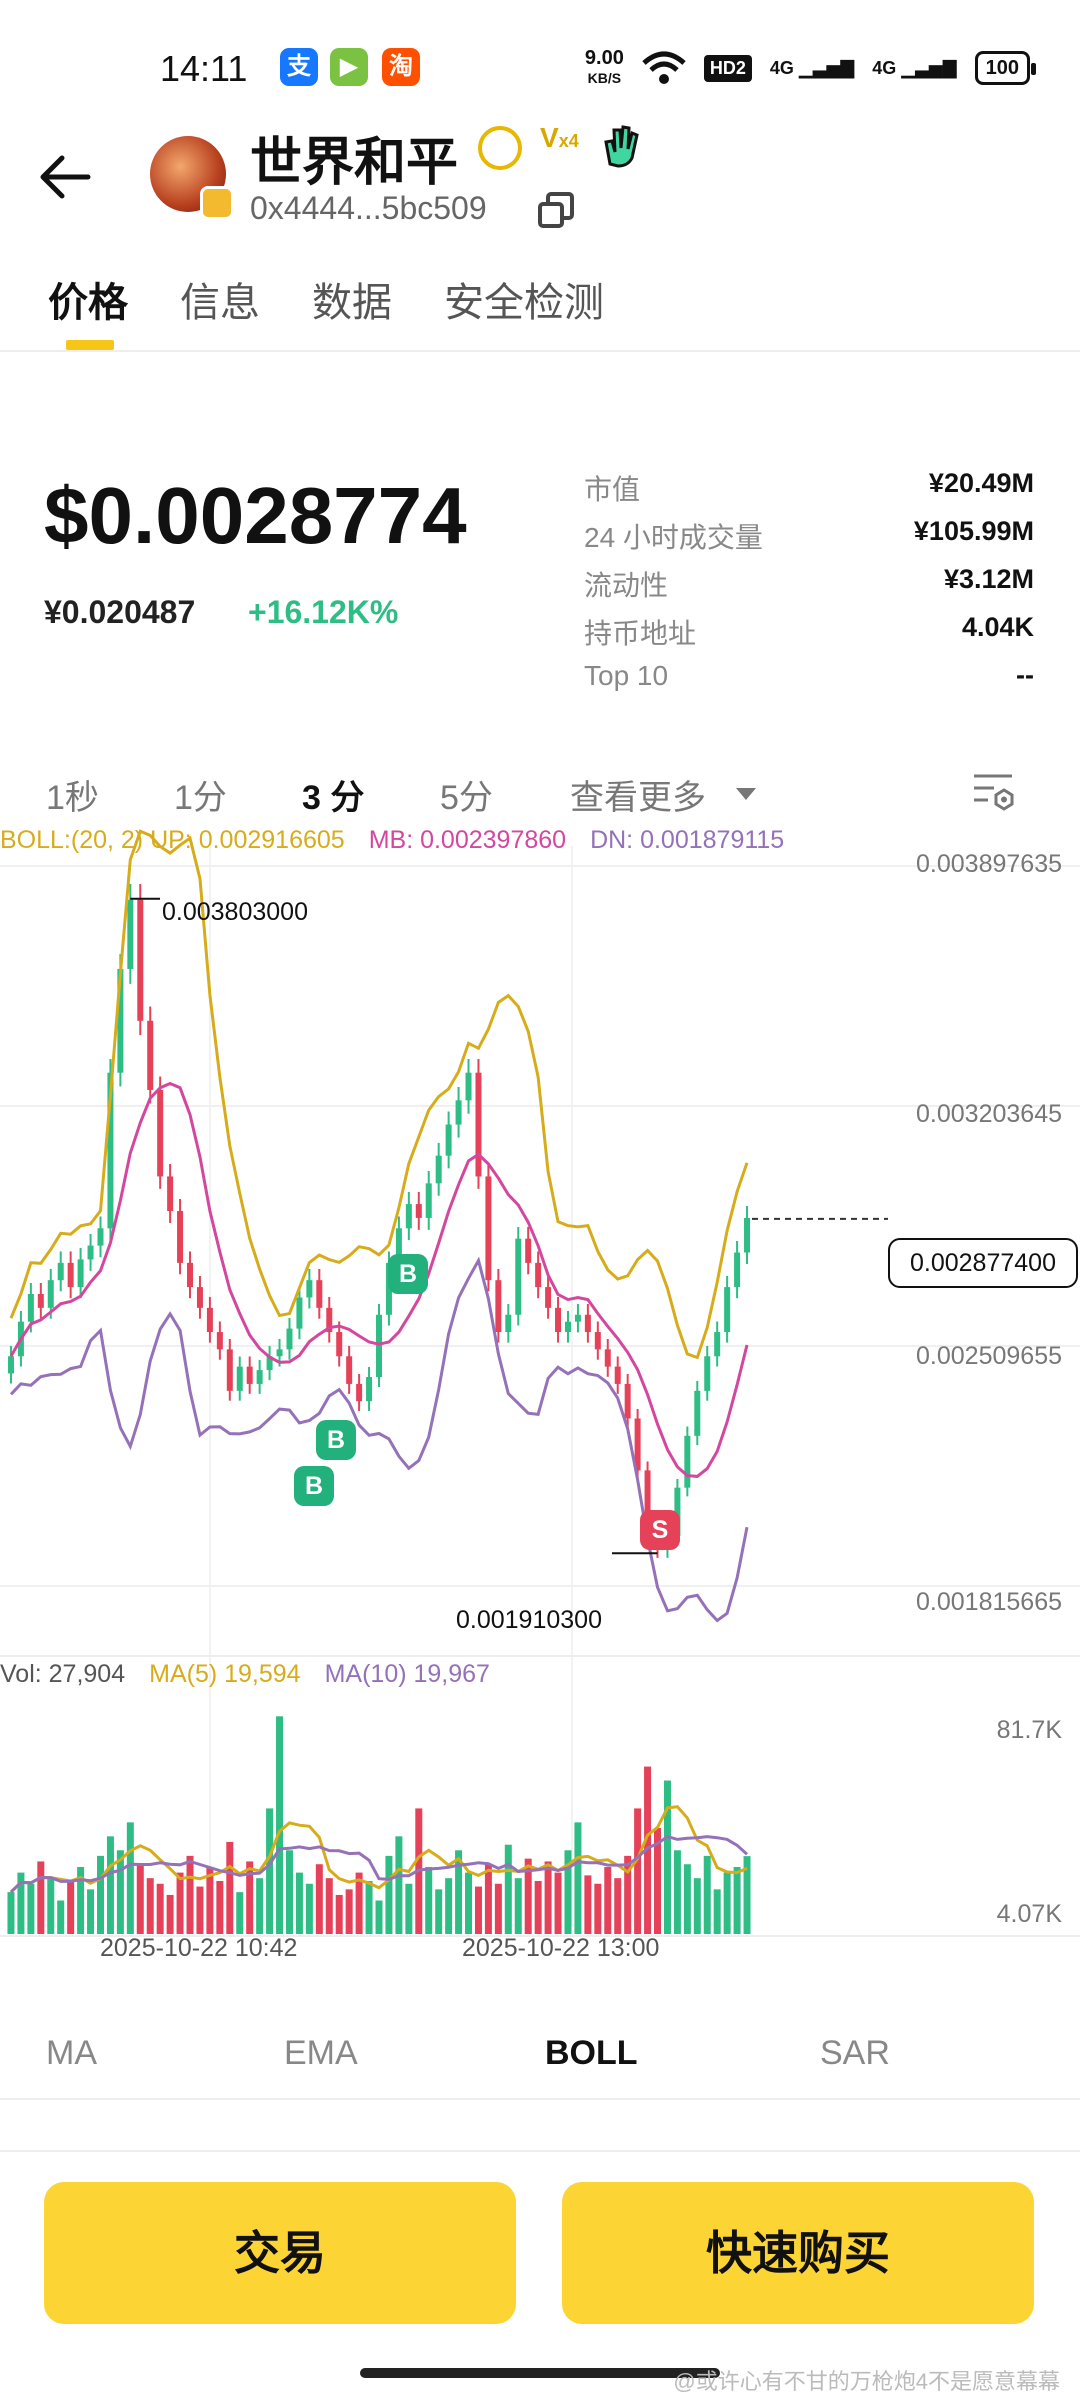  Describe the element at coordinates (245, 1674) in the screenshot. I see `volume-legend: Vol: 27,904 MA(5) 19,594 MA(10) 19,967` at that location.